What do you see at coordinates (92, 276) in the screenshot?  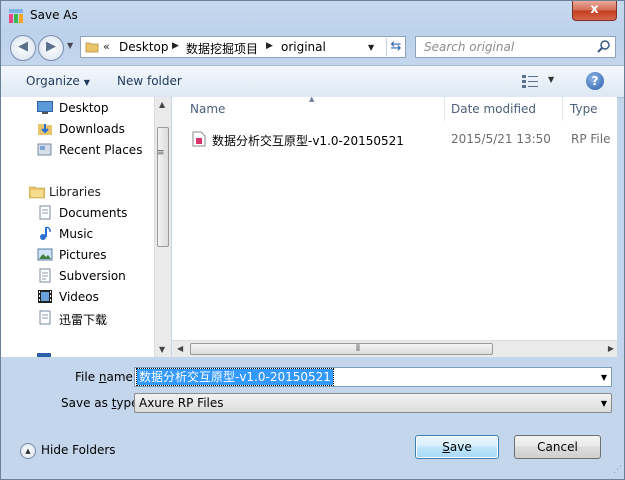 I see `sidebar-item-label: Subversion` at bounding box center [92, 276].